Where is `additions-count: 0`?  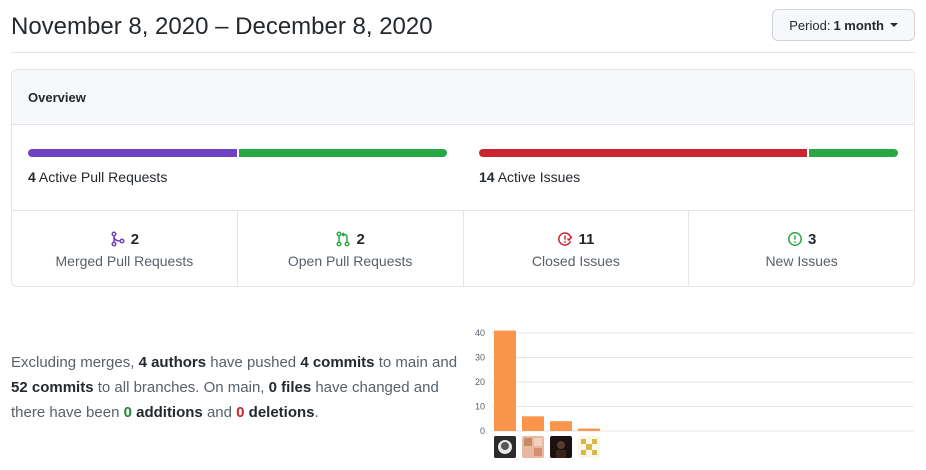
additions-count: 0 is located at coordinates (127, 412).